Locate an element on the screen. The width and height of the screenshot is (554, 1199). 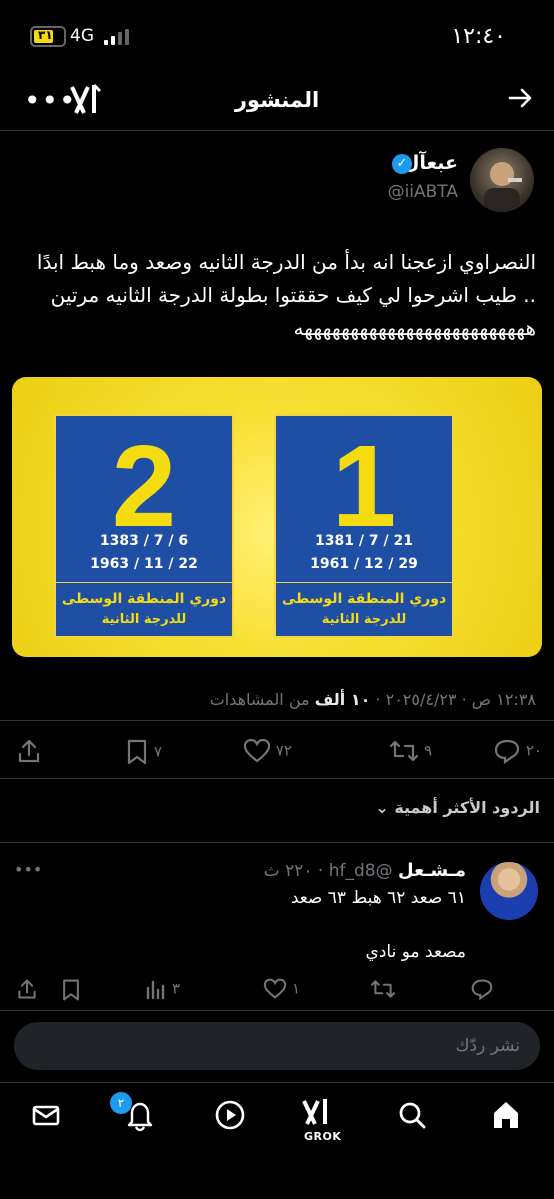
tab-home is located at coordinates (506, 1118).